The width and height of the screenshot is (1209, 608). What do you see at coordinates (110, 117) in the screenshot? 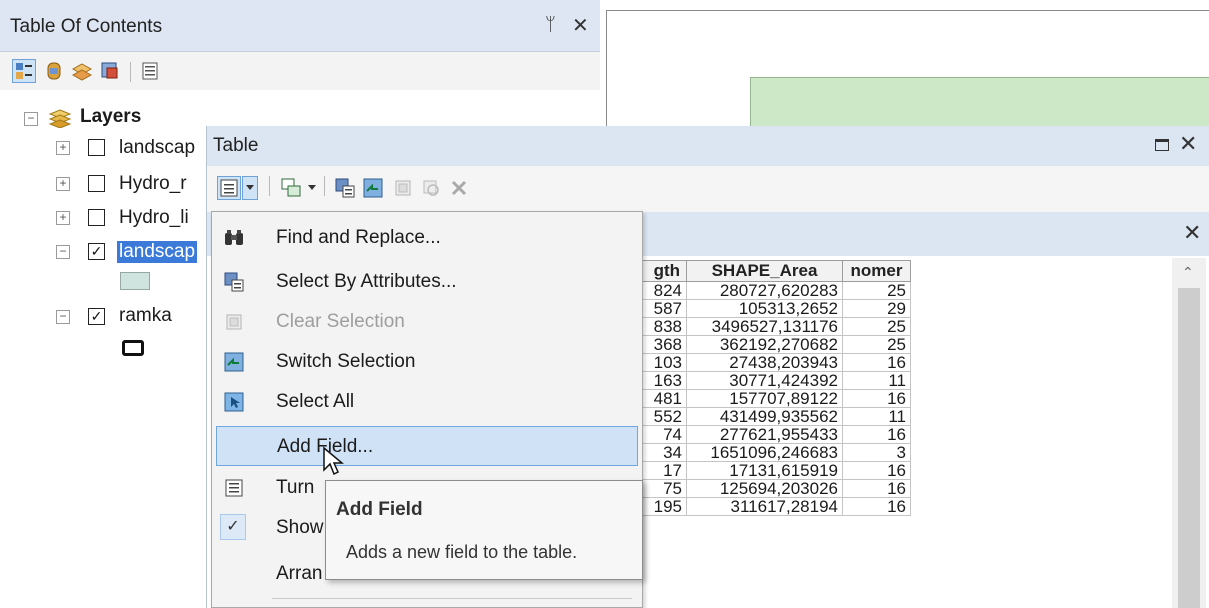
I see `layers-root-label: Layers` at bounding box center [110, 117].